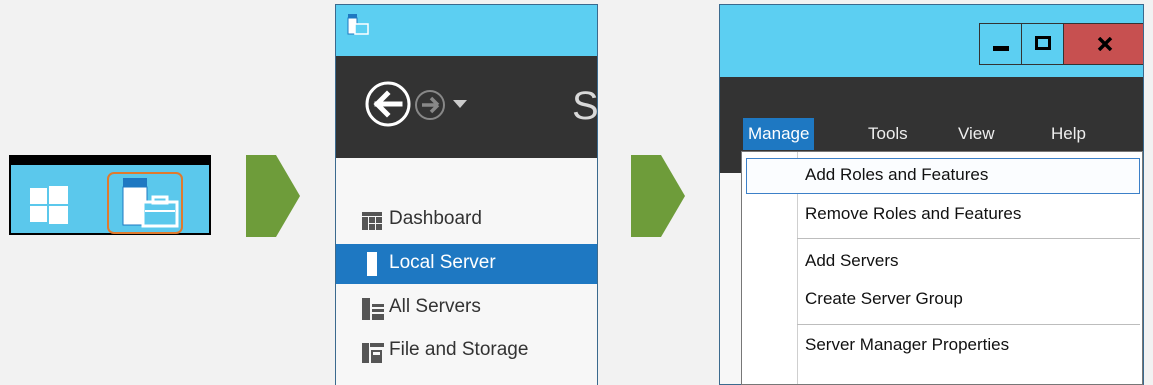 Image resolution: width=1153 pixels, height=385 pixels. I want to click on sidebar-item-file-storage: File and Storage, so click(466, 351).